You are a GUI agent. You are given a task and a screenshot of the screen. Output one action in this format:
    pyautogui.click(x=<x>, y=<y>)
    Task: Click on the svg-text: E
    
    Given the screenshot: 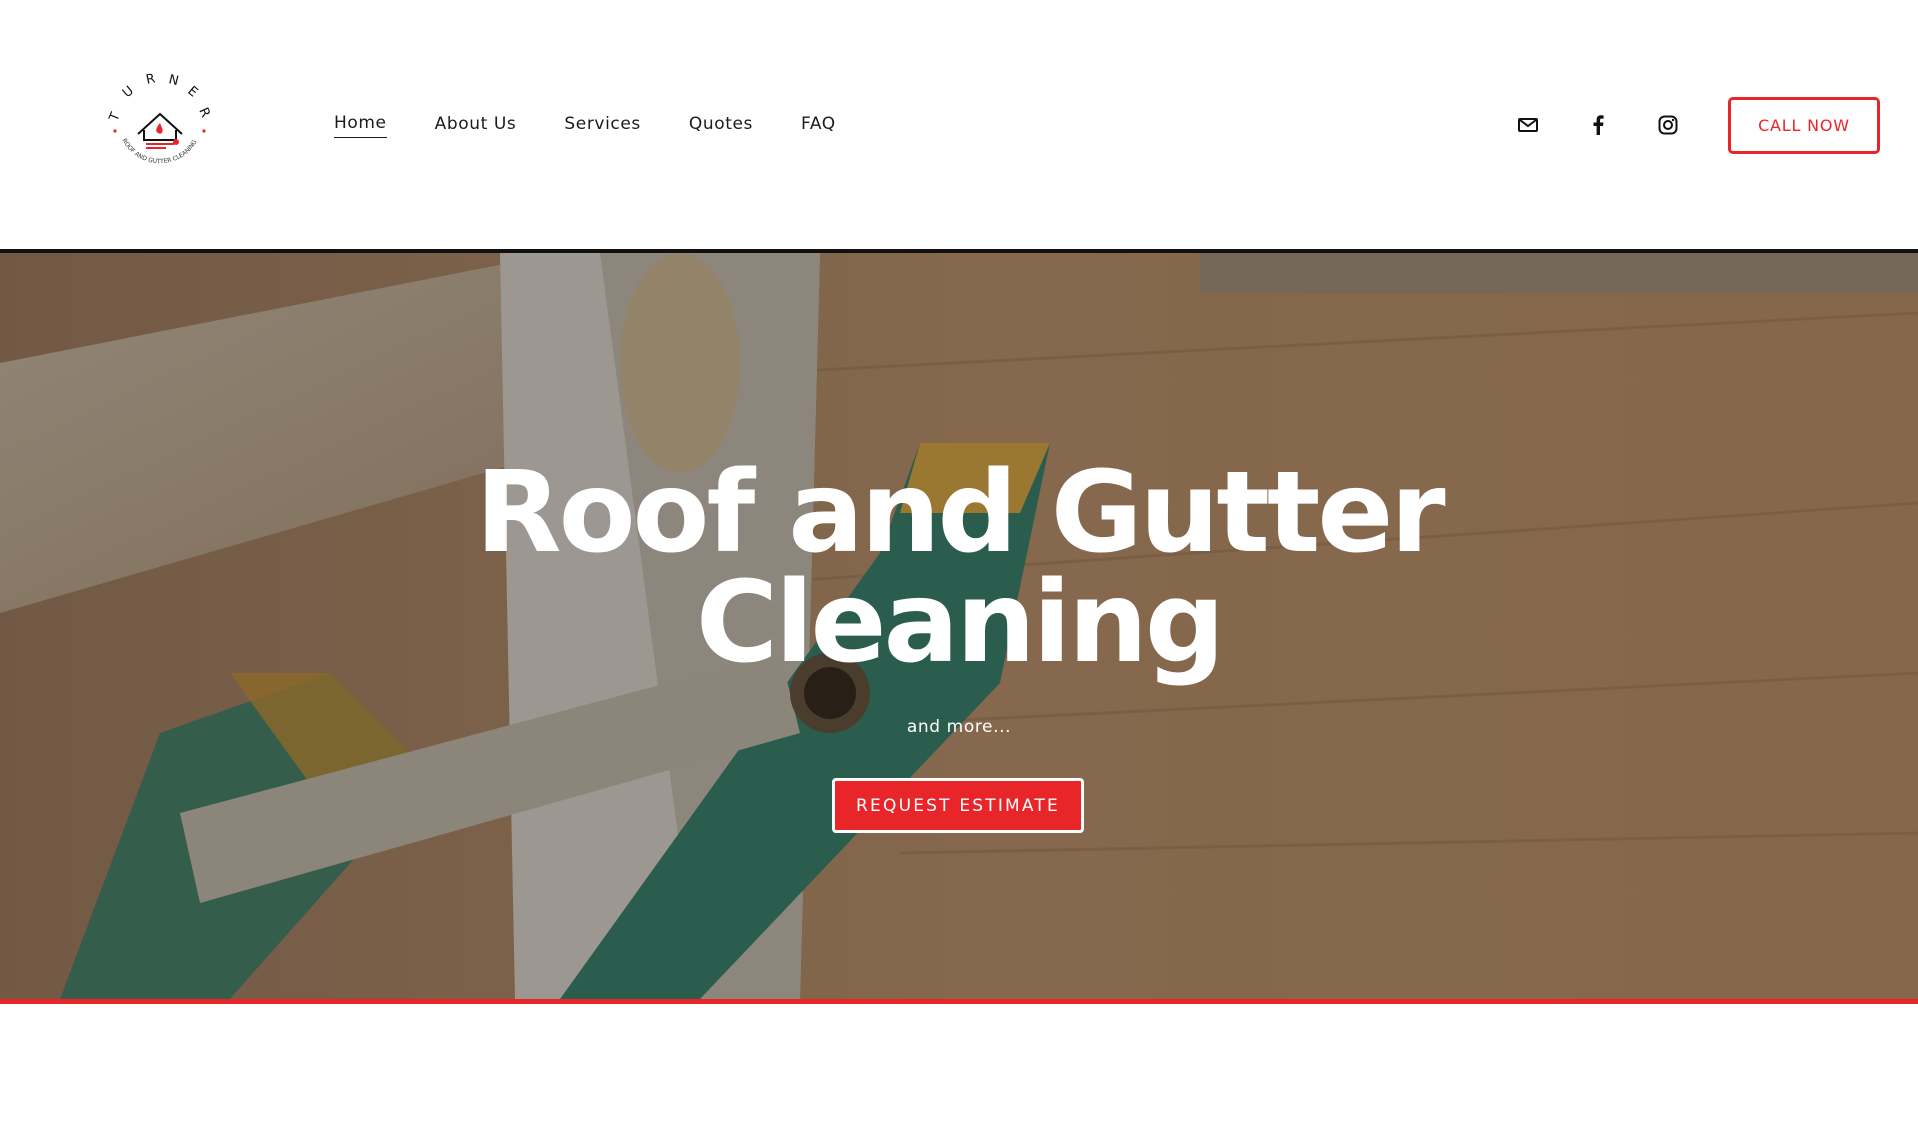 What is the action you would take?
    pyautogui.click(x=192, y=92)
    